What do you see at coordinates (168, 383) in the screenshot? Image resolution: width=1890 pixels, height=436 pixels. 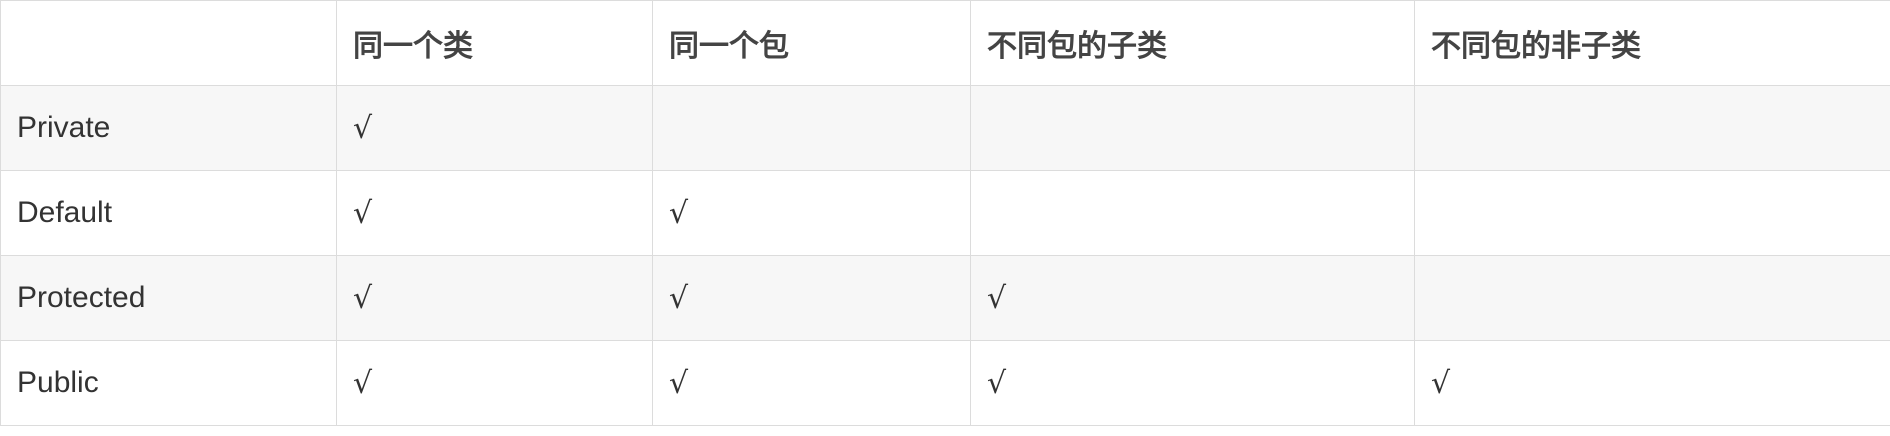 I see `row-label-public: Public` at bounding box center [168, 383].